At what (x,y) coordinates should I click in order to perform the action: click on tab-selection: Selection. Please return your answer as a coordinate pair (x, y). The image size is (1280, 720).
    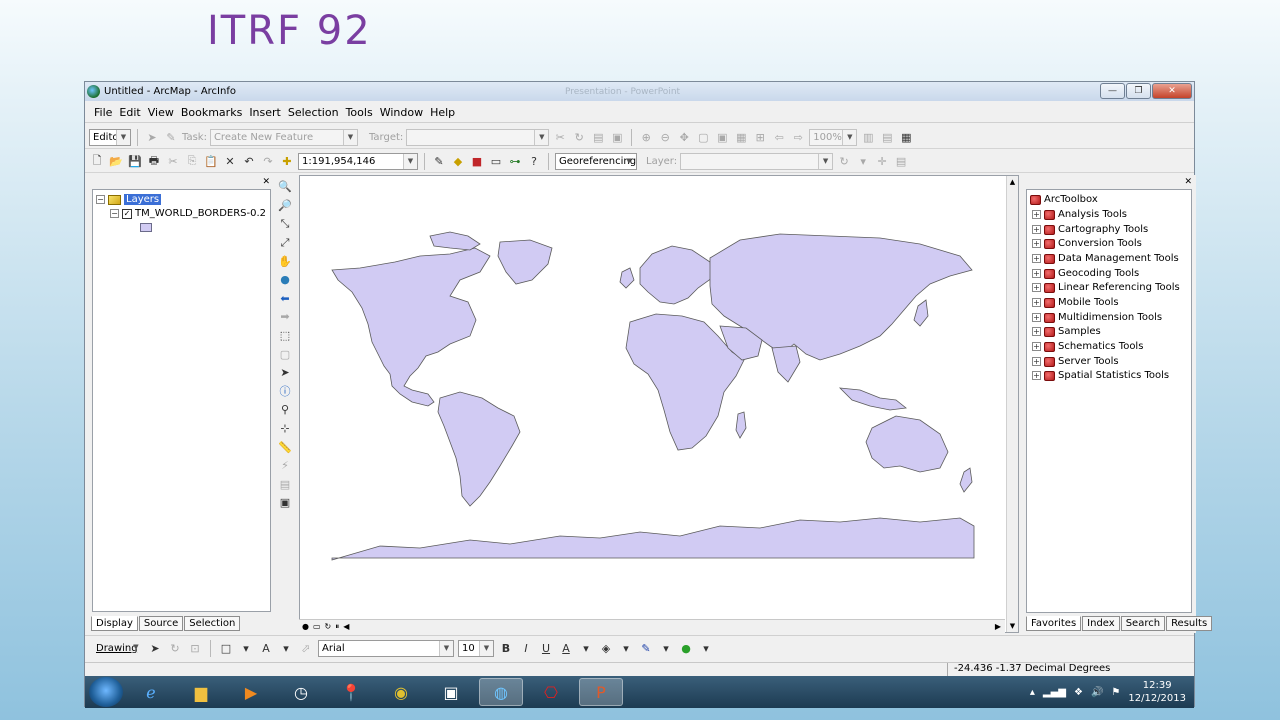
    Looking at the image, I should click on (212, 623).